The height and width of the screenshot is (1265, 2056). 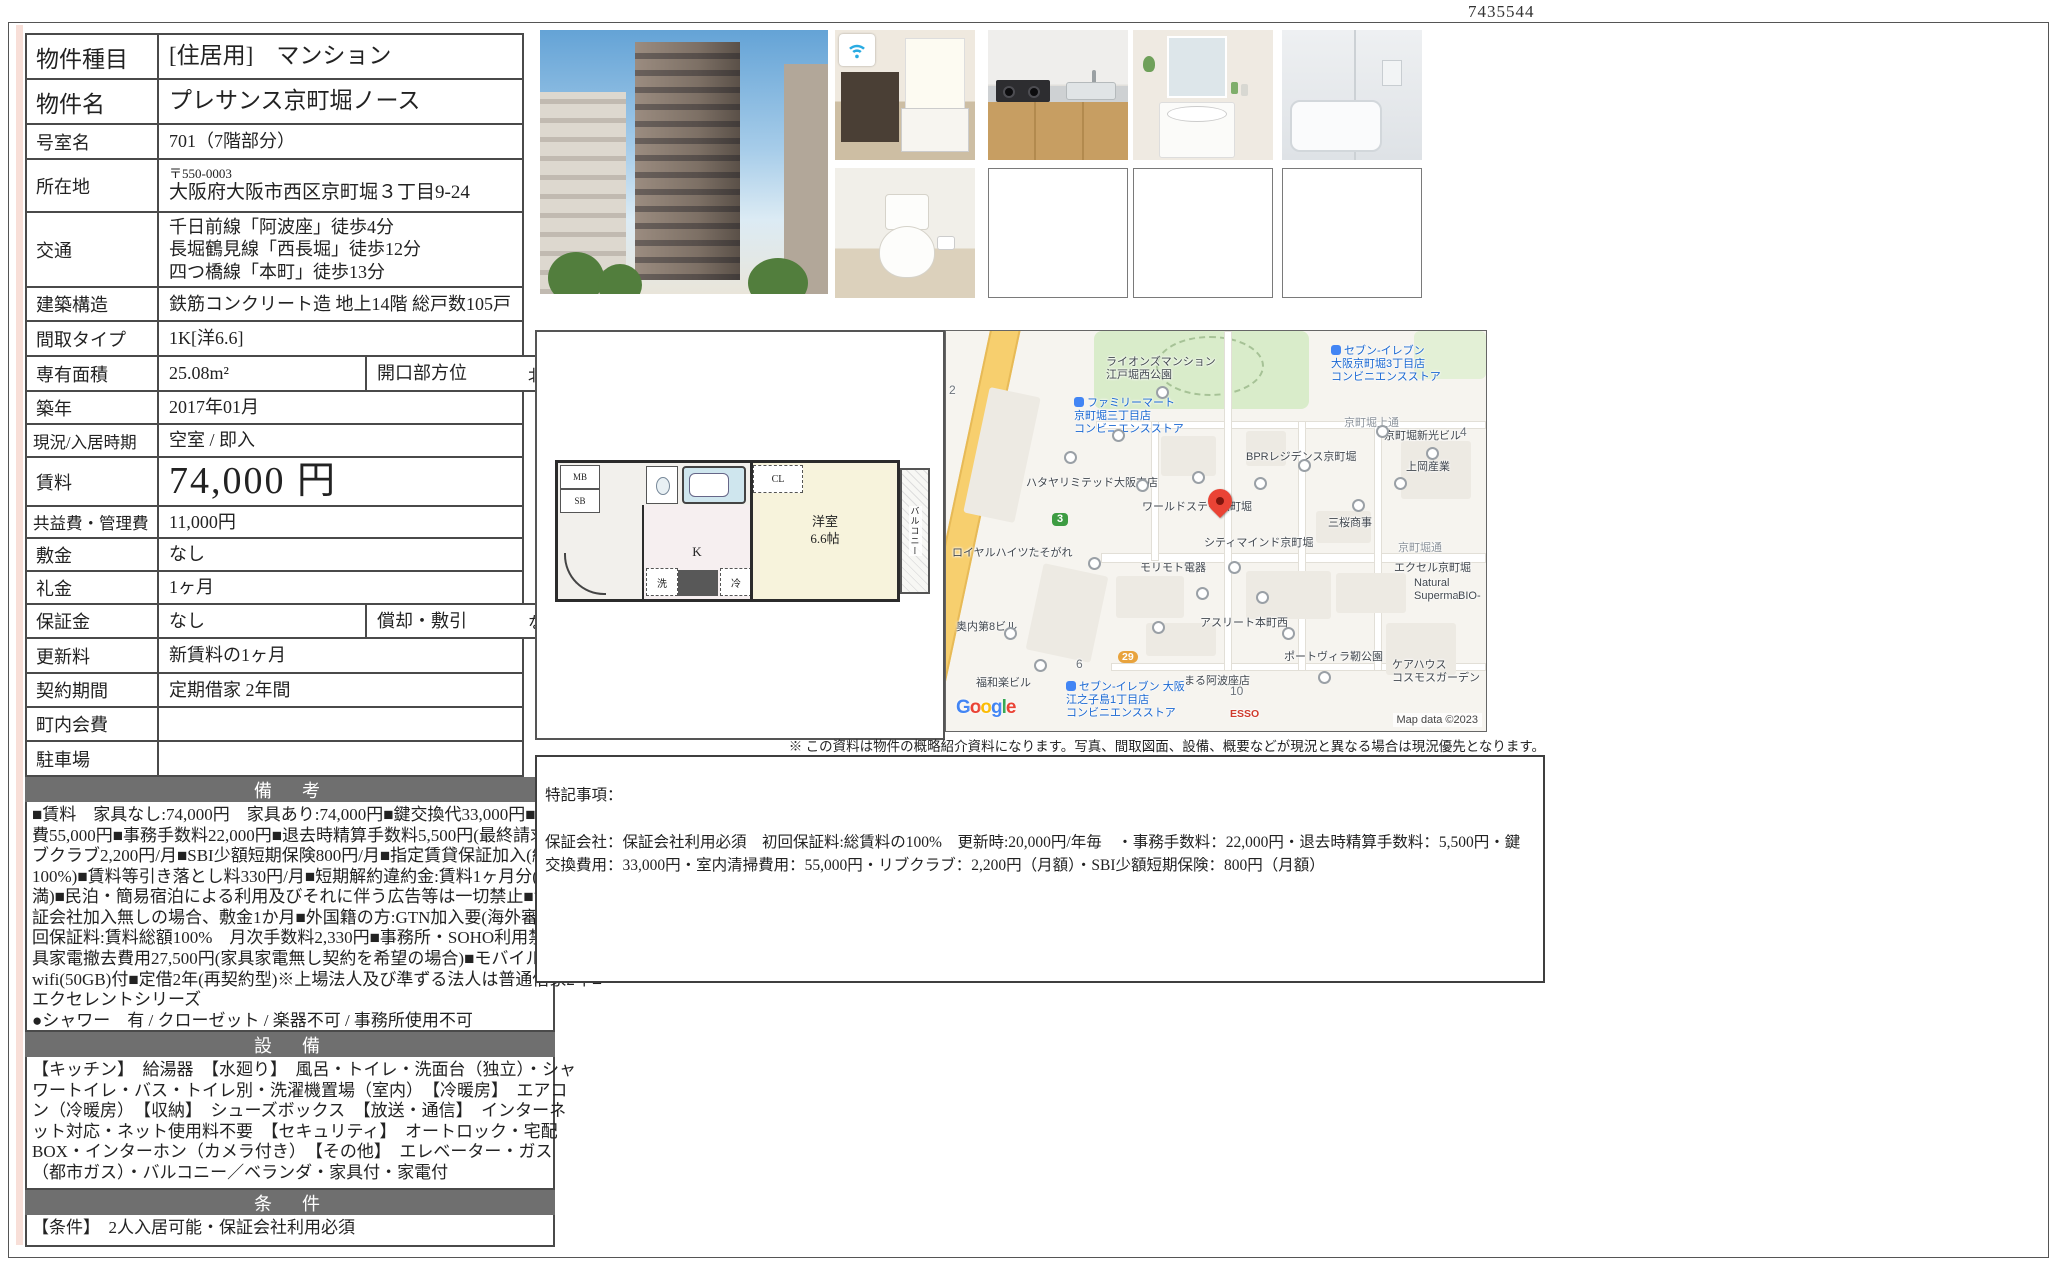 I want to click on label-text: 償却・敷引, so click(x=422, y=620).